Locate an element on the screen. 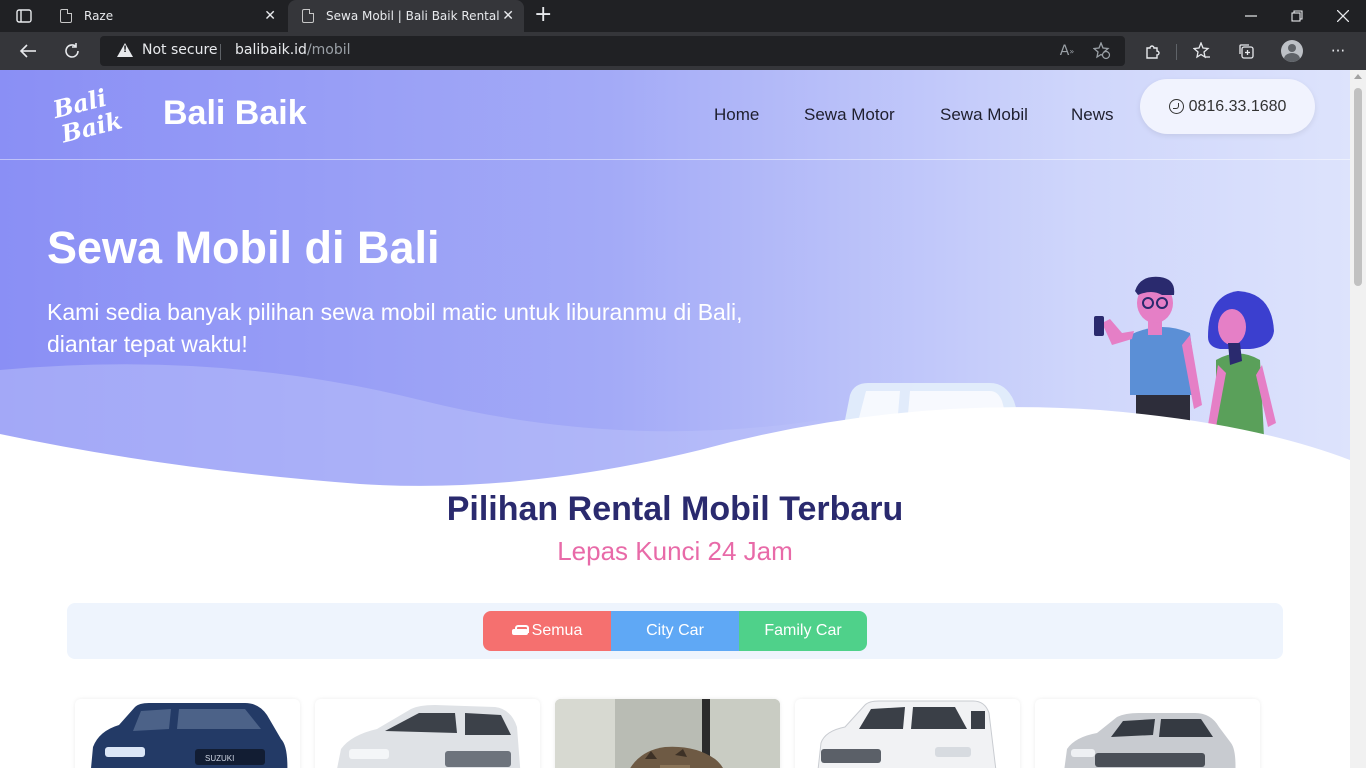  scroll-up-arrow-icon is located at coordinates (1358, 76).